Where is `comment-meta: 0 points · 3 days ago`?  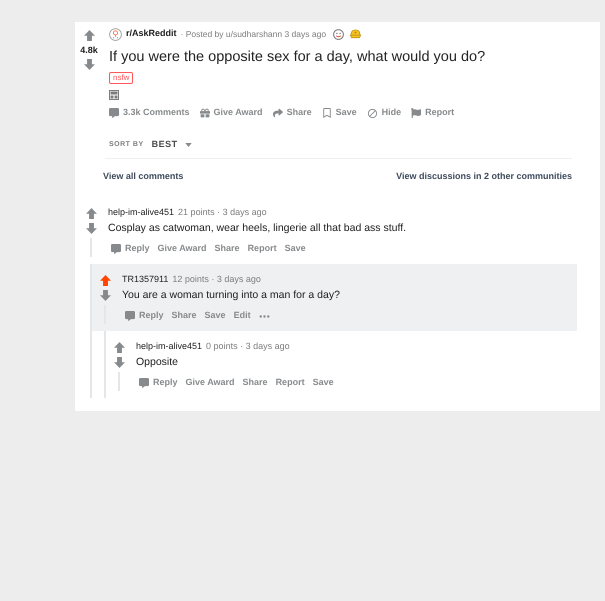
comment-meta: 0 points · 3 days ago is located at coordinates (248, 347).